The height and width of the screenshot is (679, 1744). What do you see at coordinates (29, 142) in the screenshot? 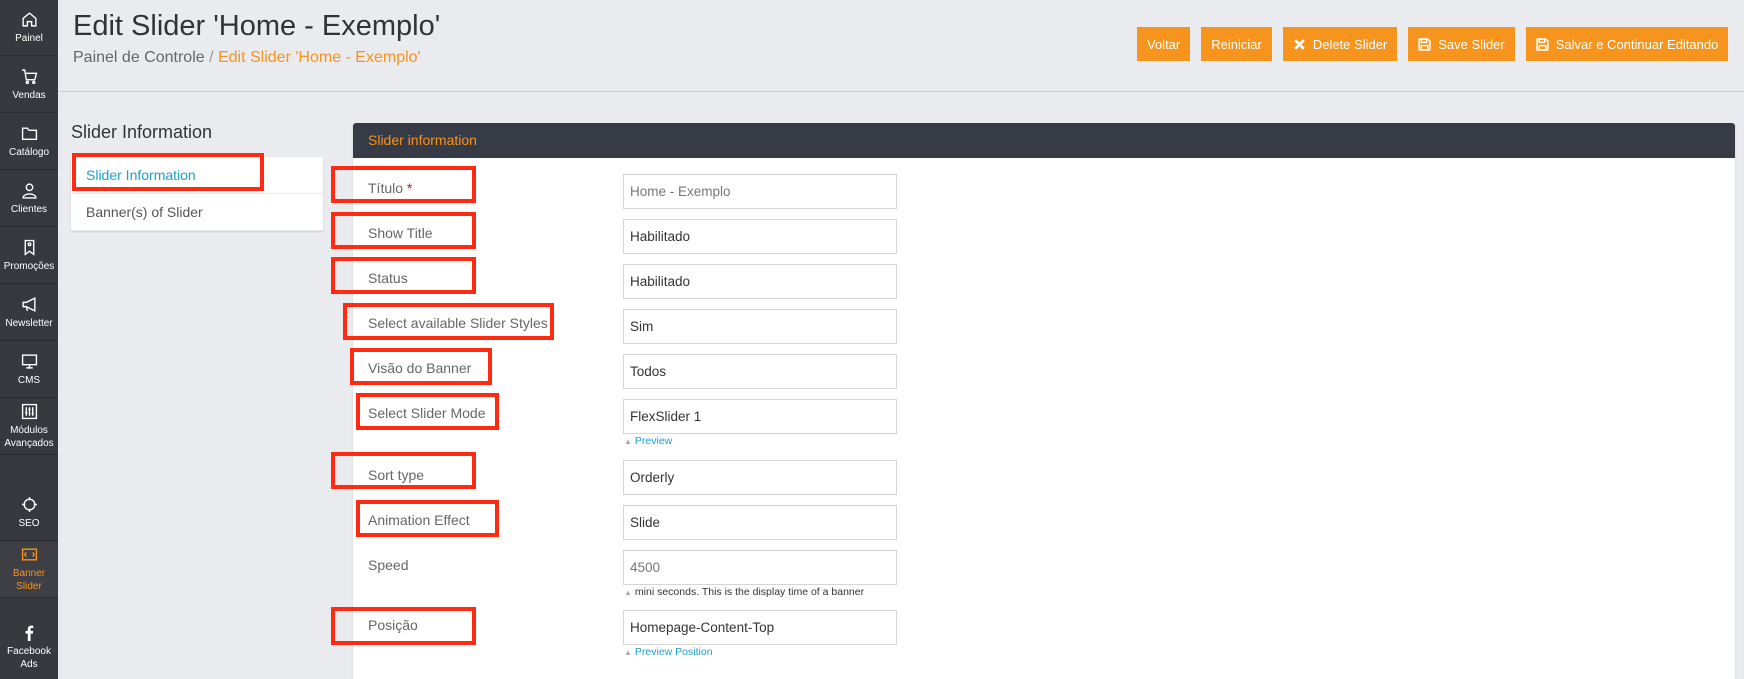
I see `sidebar-item-catalogo: Catálogo` at bounding box center [29, 142].